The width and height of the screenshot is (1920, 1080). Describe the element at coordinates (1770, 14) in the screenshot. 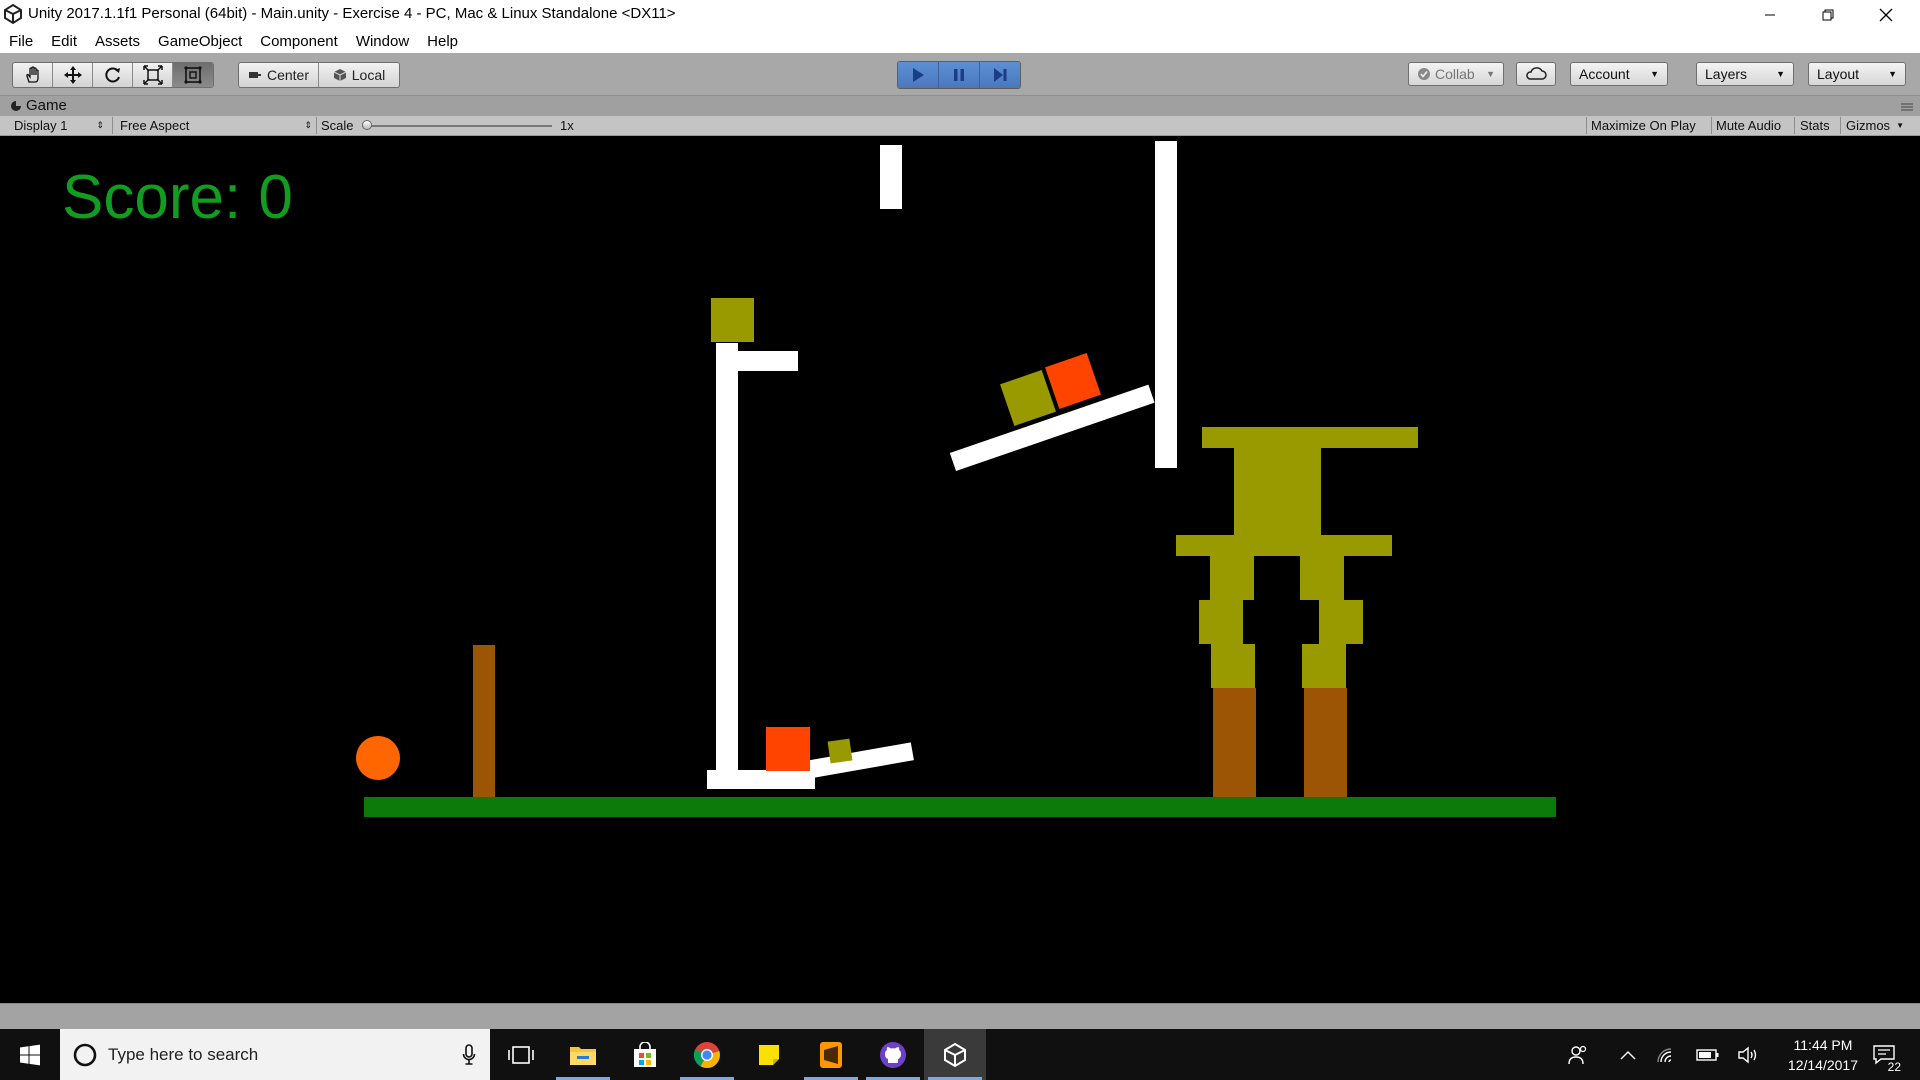

I see `minimize-icon` at that location.